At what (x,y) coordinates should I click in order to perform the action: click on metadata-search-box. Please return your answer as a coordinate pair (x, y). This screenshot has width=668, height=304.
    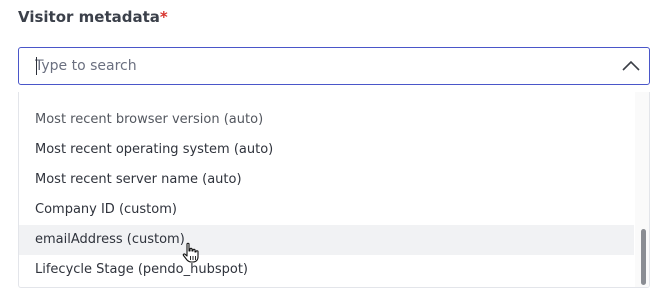
    Looking at the image, I should click on (334, 66).